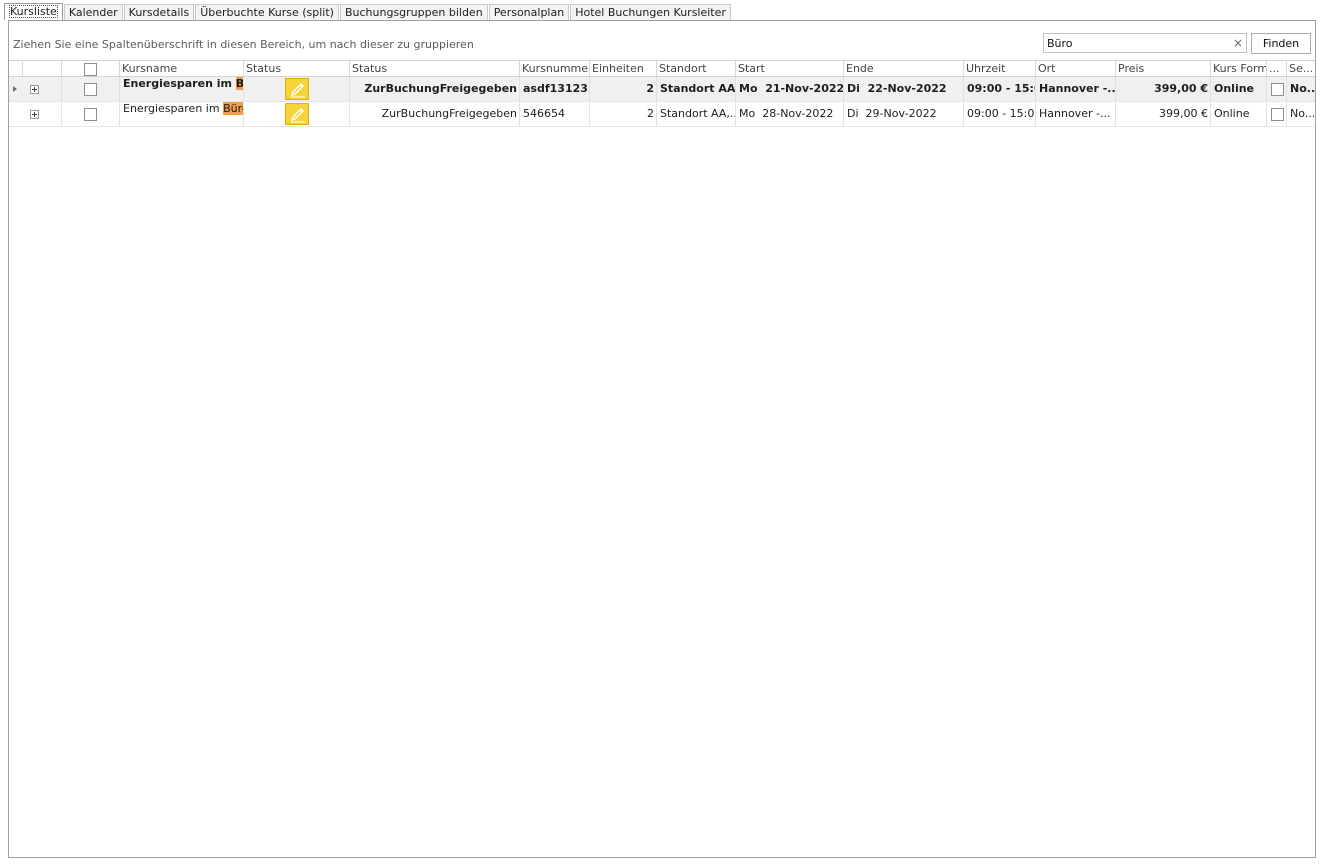  What do you see at coordinates (1076, 68) in the screenshot?
I see `header-ort: Ort` at bounding box center [1076, 68].